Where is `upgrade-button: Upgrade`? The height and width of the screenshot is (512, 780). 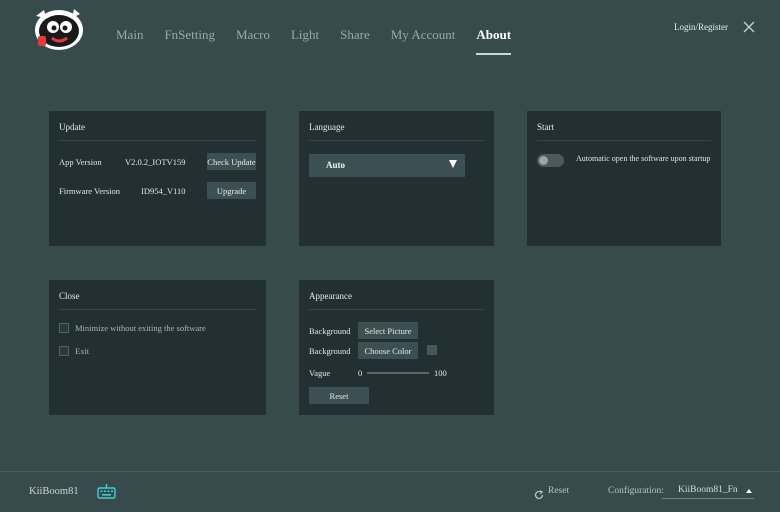 upgrade-button: Upgrade is located at coordinates (231, 190).